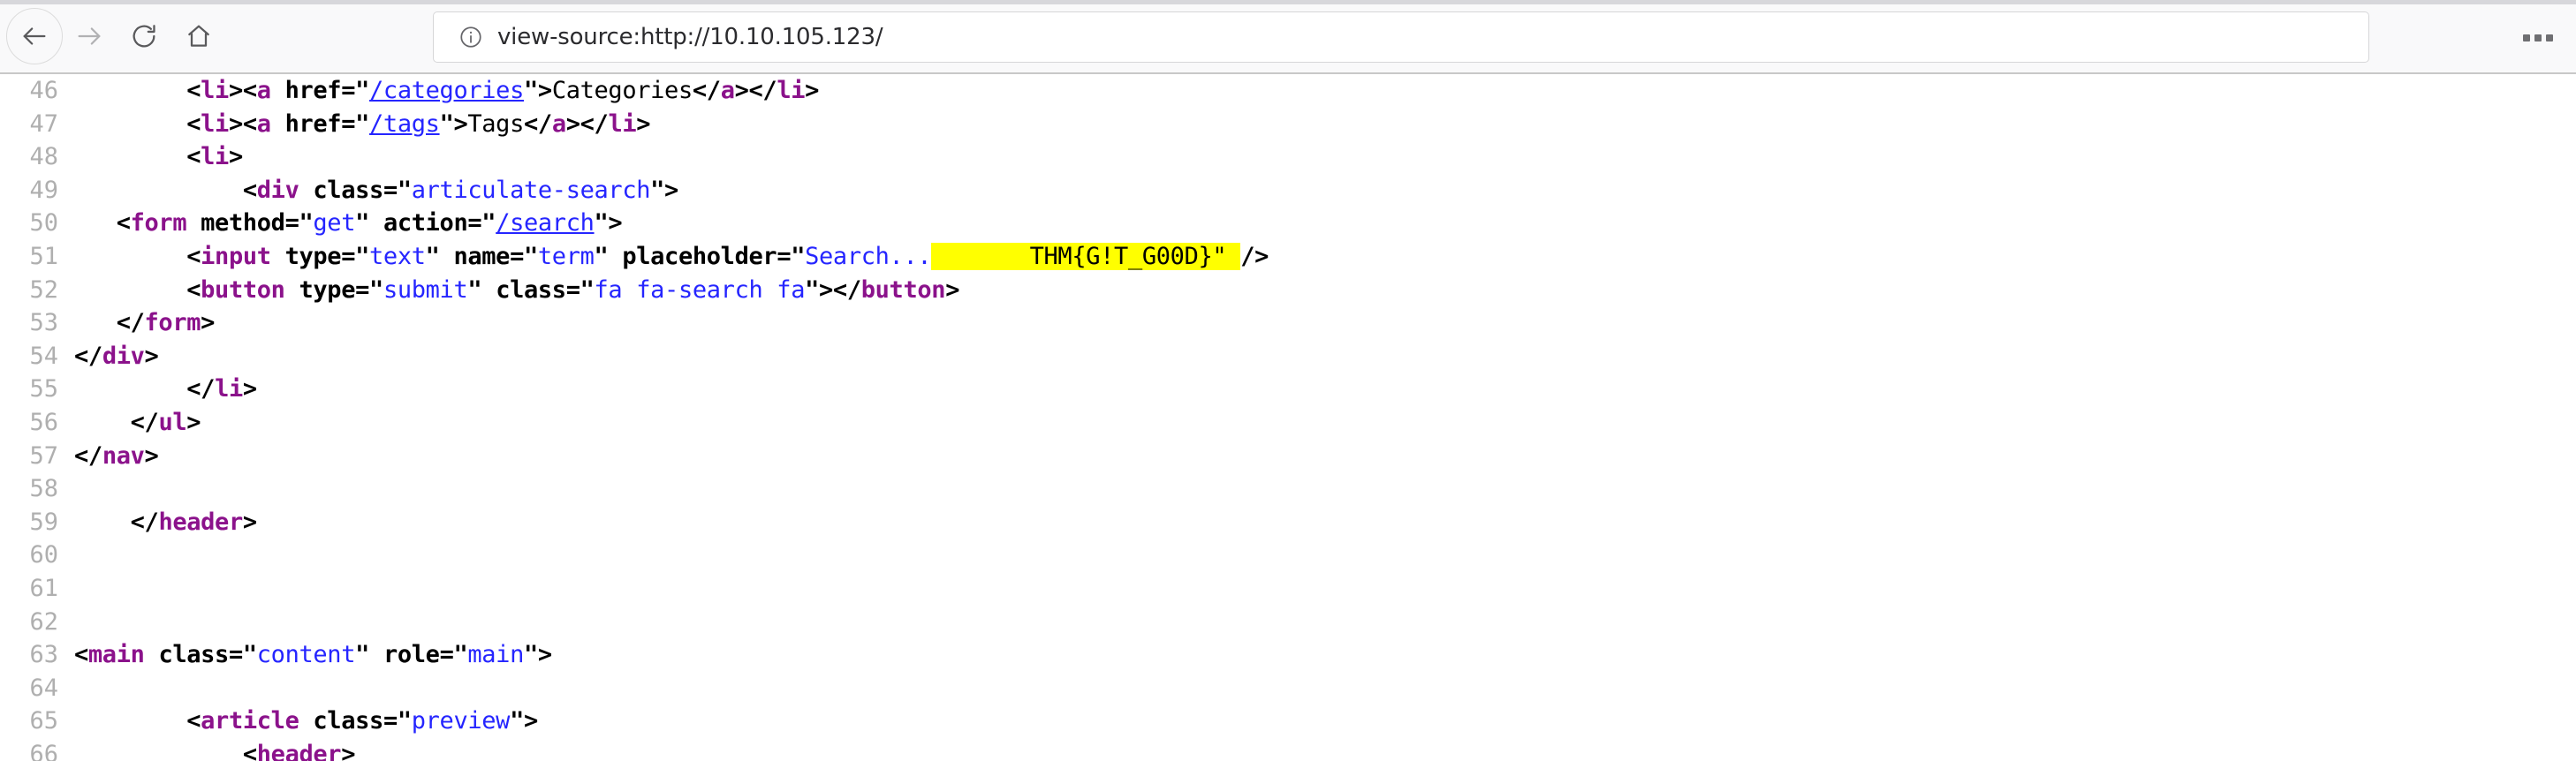 Image resolution: width=2576 pixels, height=761 pixels. What do you see at coordinates (1325, 456) in the screenshot?
I see `line-content: </nav>` at bounding box center [1325, 456].